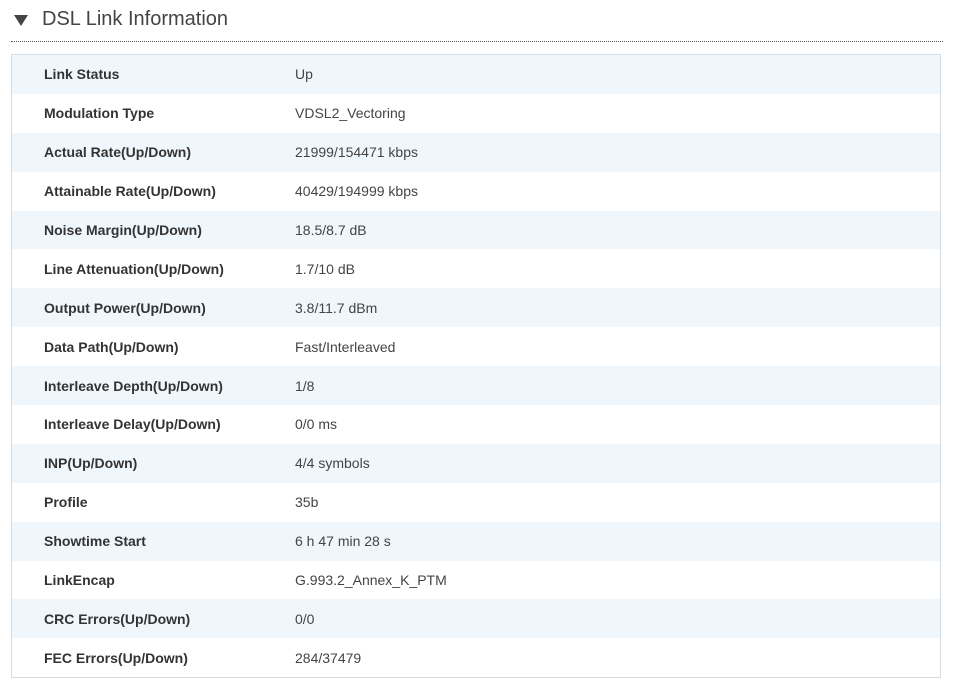 This screenshot has width=957, height=698. I want to click on row-value: 0/0, so click(305, 618).